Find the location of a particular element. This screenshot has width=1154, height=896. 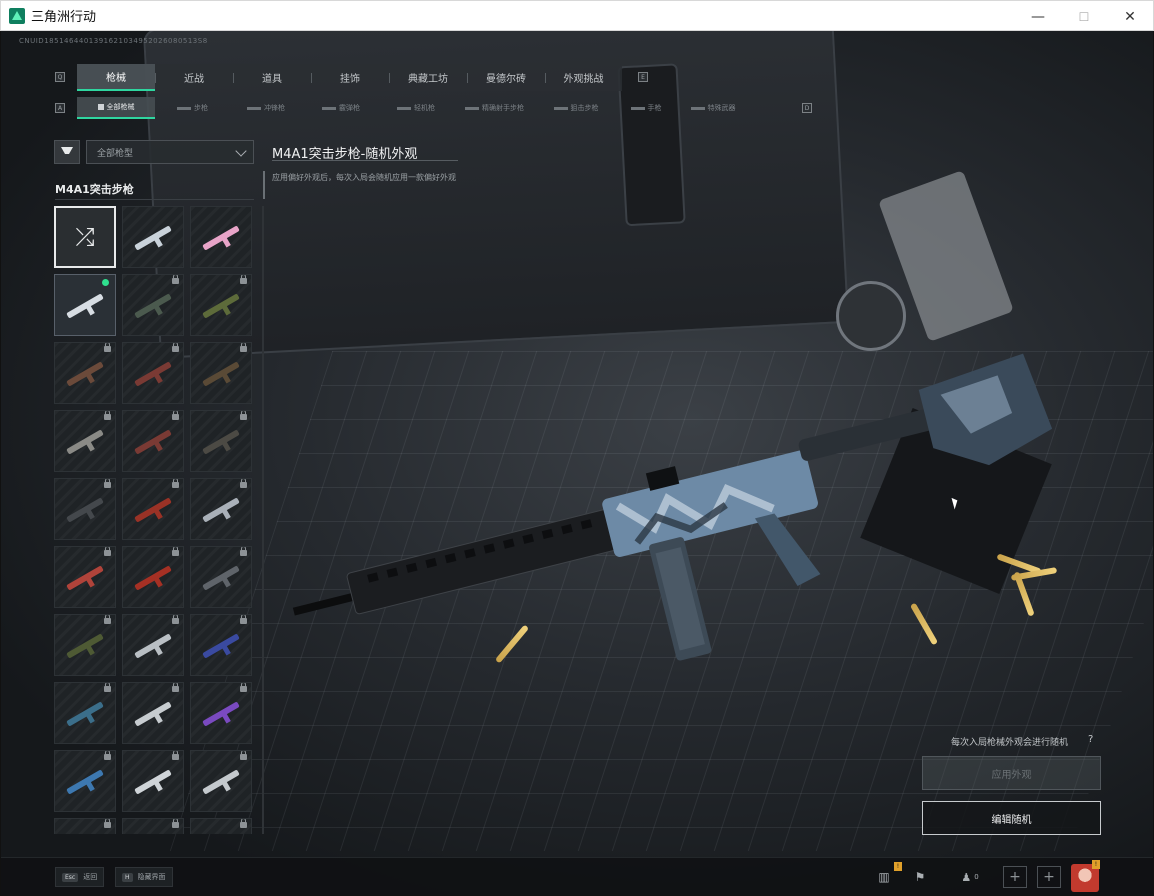

skin-grid-scrollbar is located at coordinates (263, 520).